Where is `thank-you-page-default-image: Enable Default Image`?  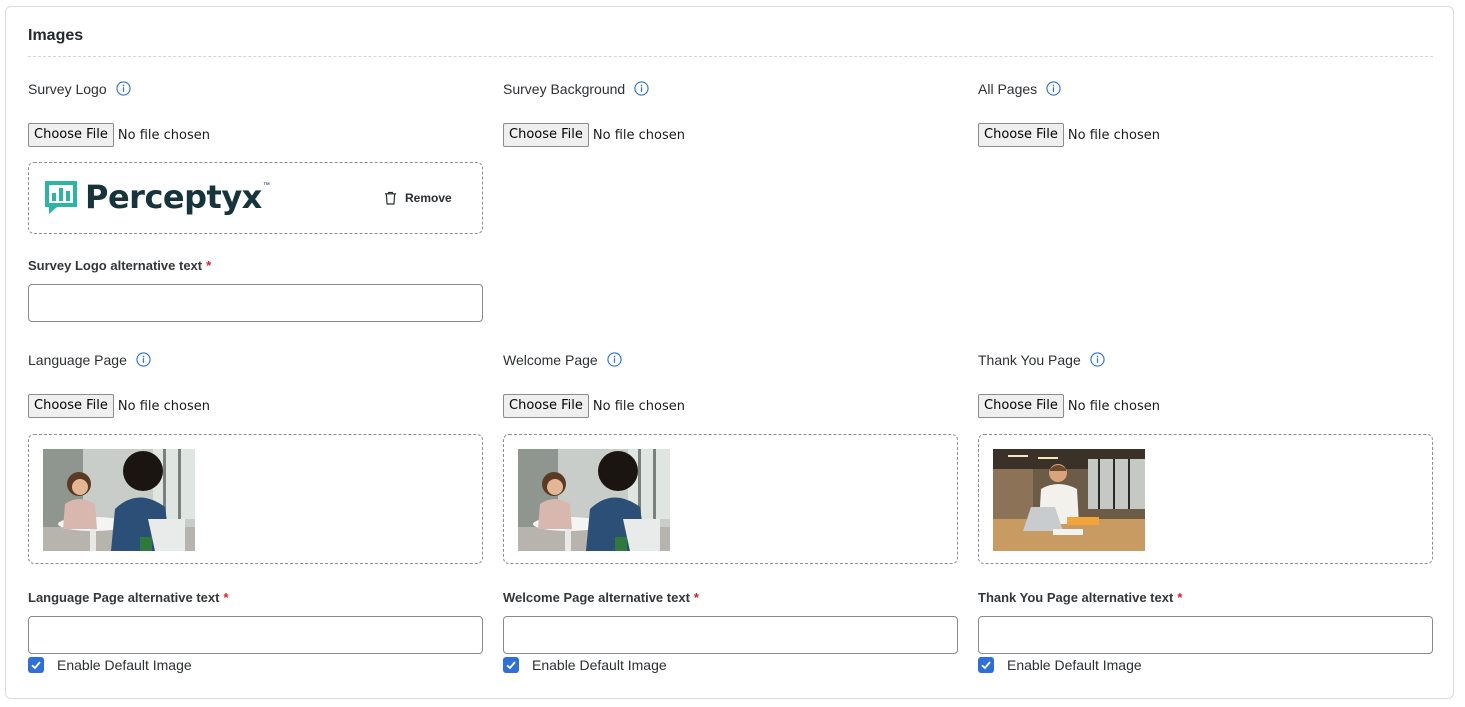 thank-you-page-default-image: Enable Default Image is located at coordinates (1060, 665).